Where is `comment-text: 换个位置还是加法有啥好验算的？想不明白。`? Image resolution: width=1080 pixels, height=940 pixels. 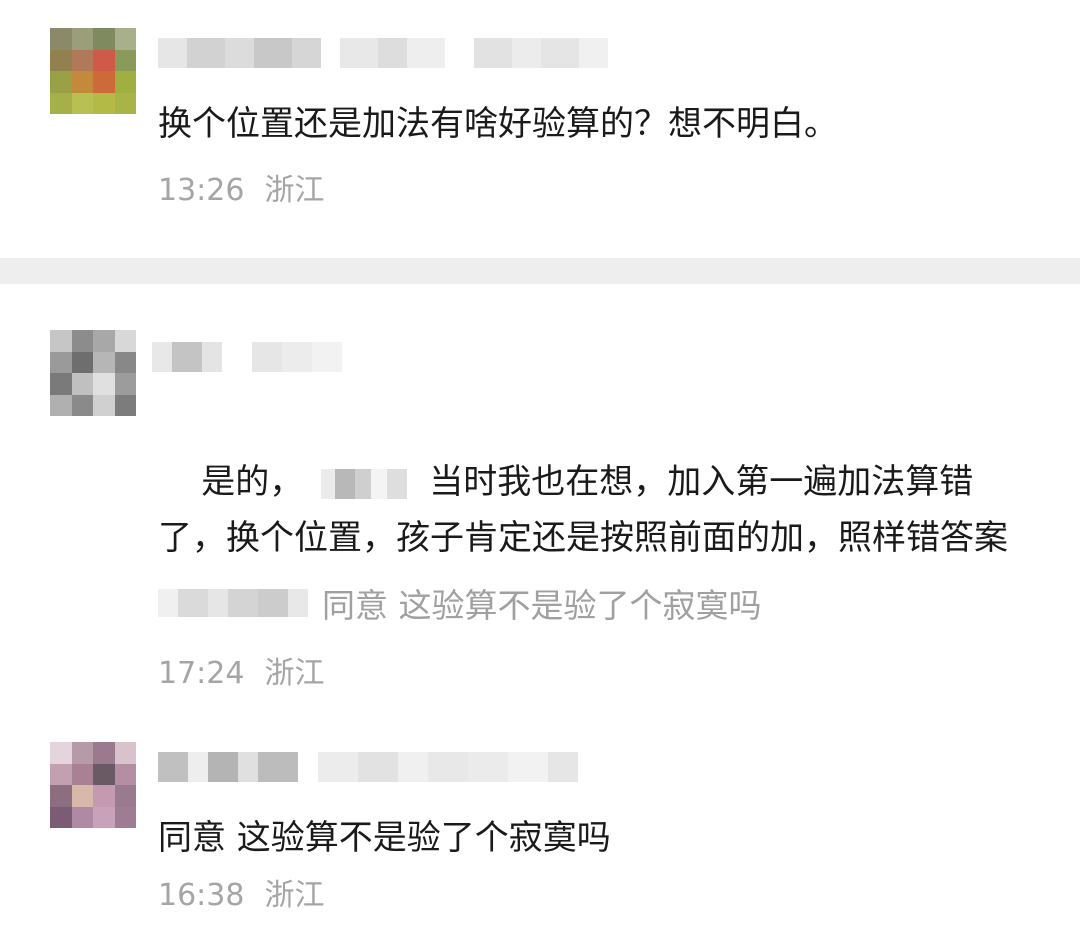
comment-text: 换个位置还是加法有啥好验算的？想不明白。 is located at coordinates (498, 124).